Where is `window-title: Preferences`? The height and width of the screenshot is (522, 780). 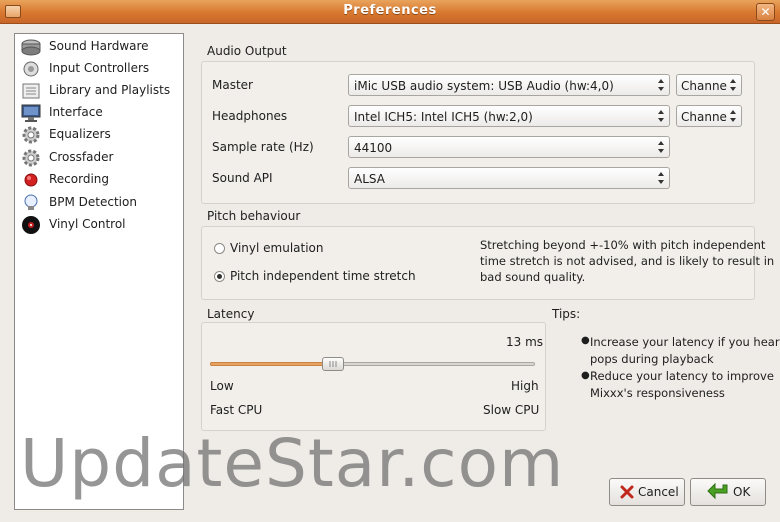
window-title: Preferences is located at coordinates (390, 10).